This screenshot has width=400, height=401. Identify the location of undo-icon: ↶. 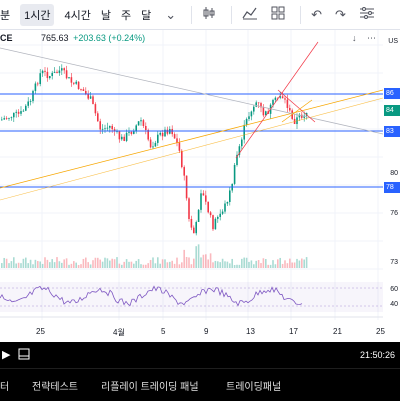
(316, 15).